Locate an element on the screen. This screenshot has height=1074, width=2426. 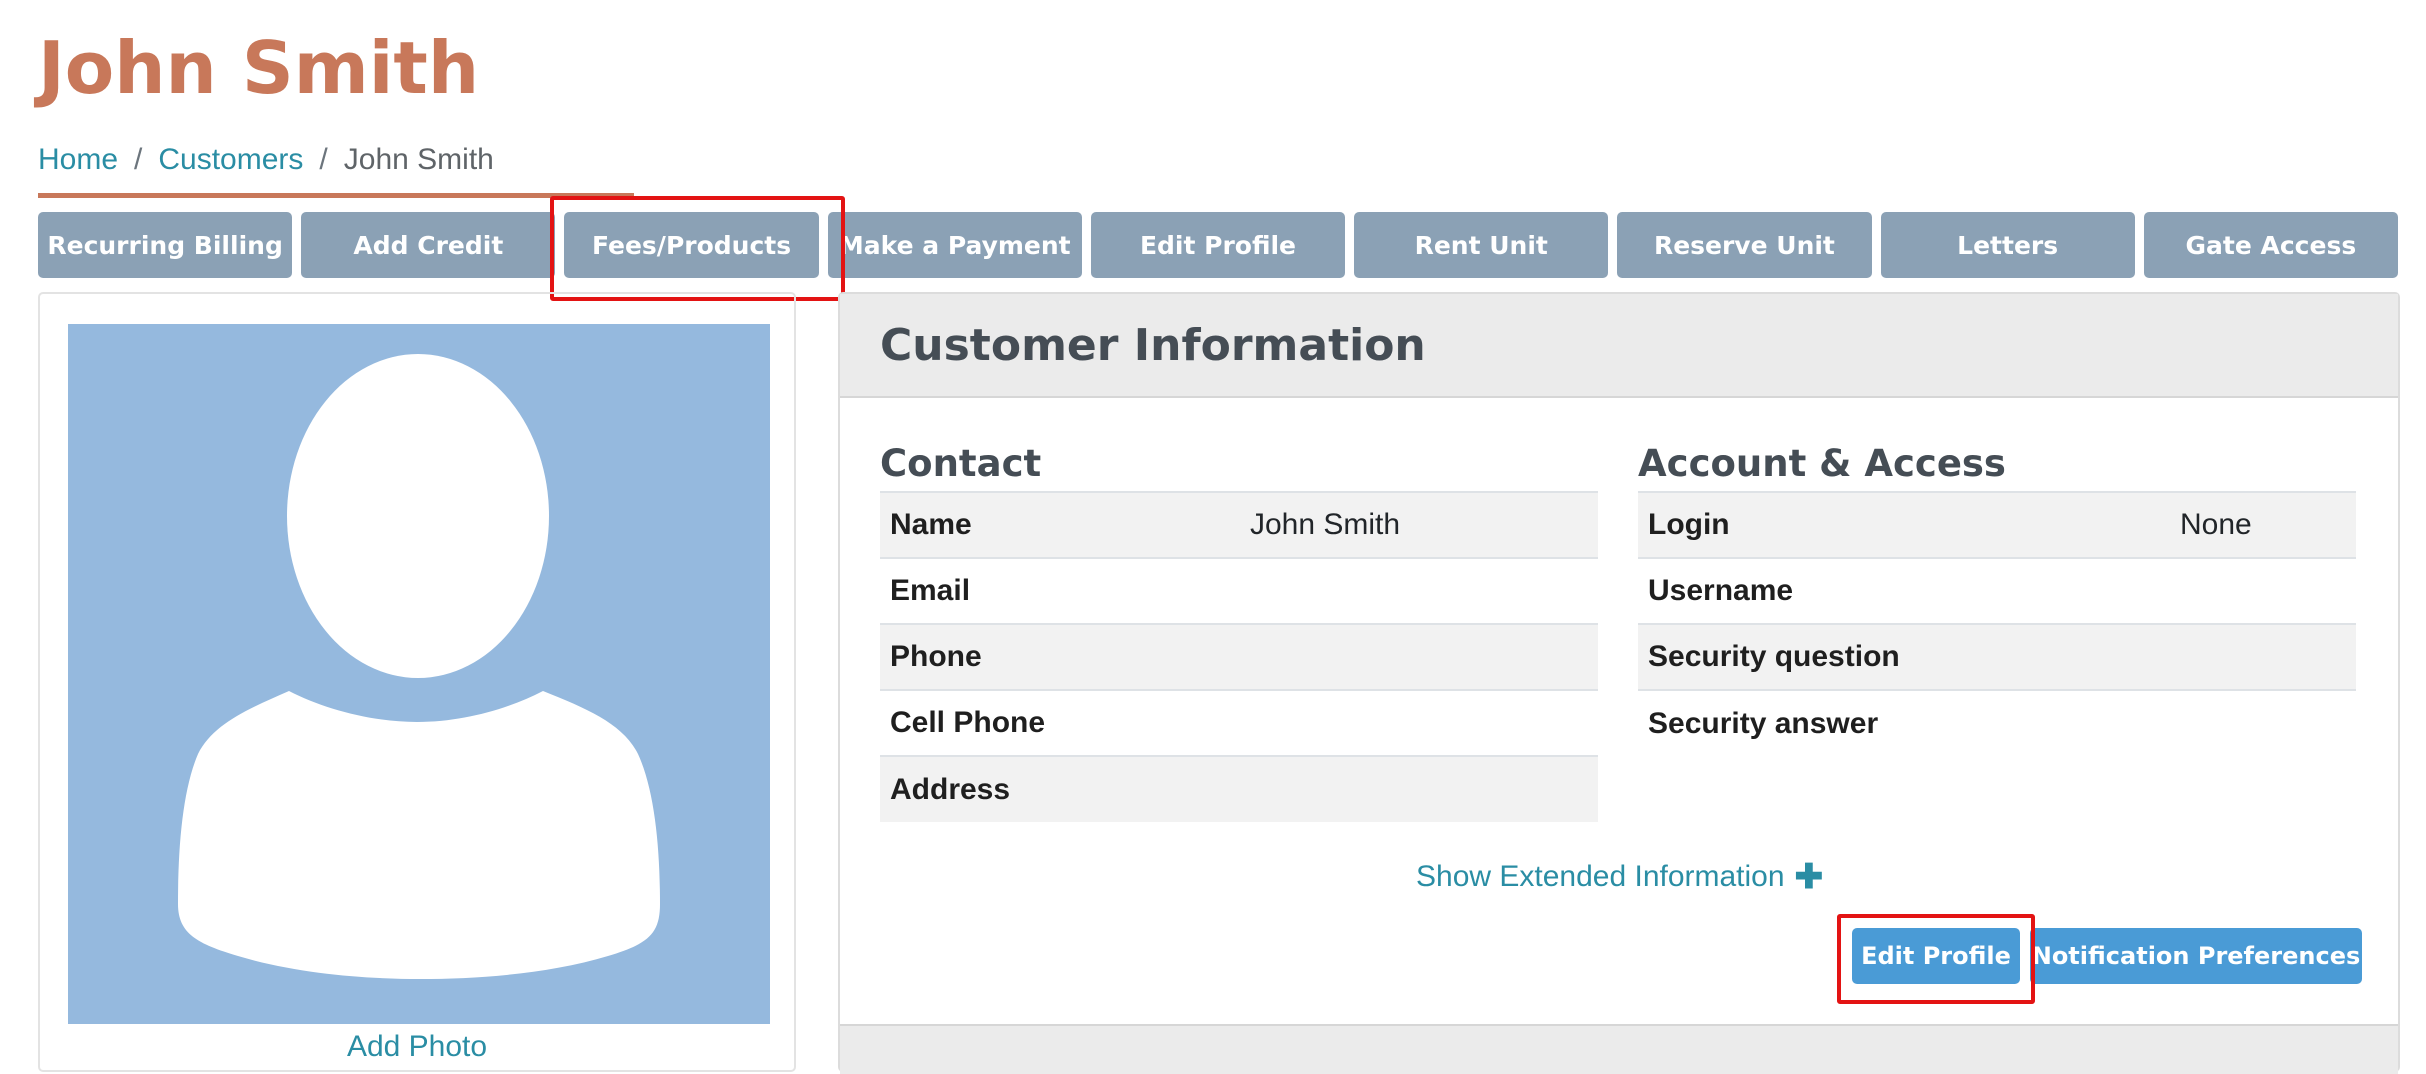
table-row: Security answer is located at coordinates (1997, 722).